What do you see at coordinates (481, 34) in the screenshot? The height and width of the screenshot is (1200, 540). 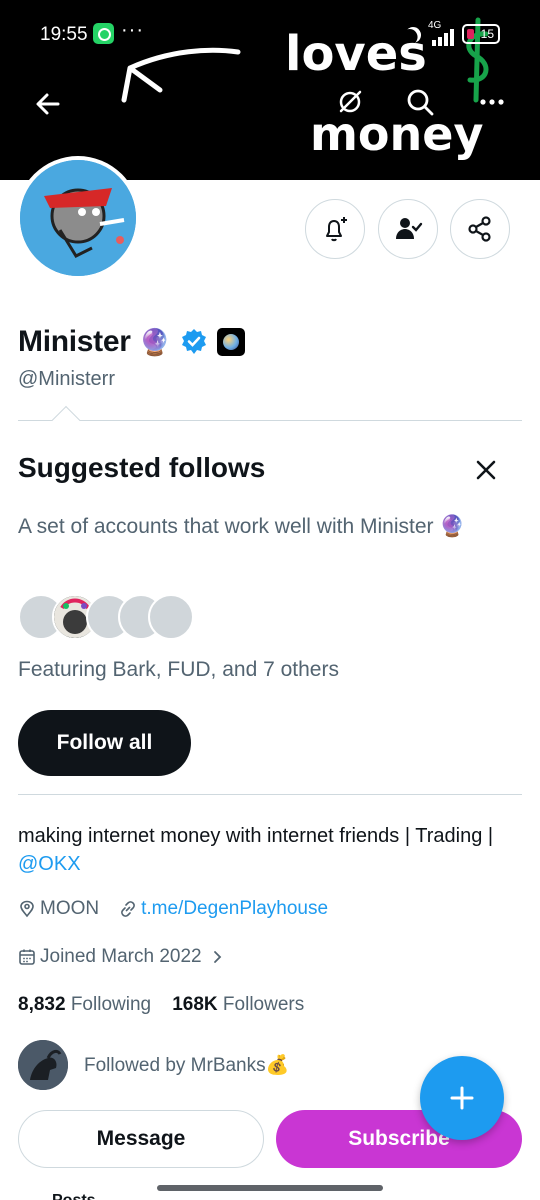 I see `battery-icon: 15` at bounding box center [481, 34].